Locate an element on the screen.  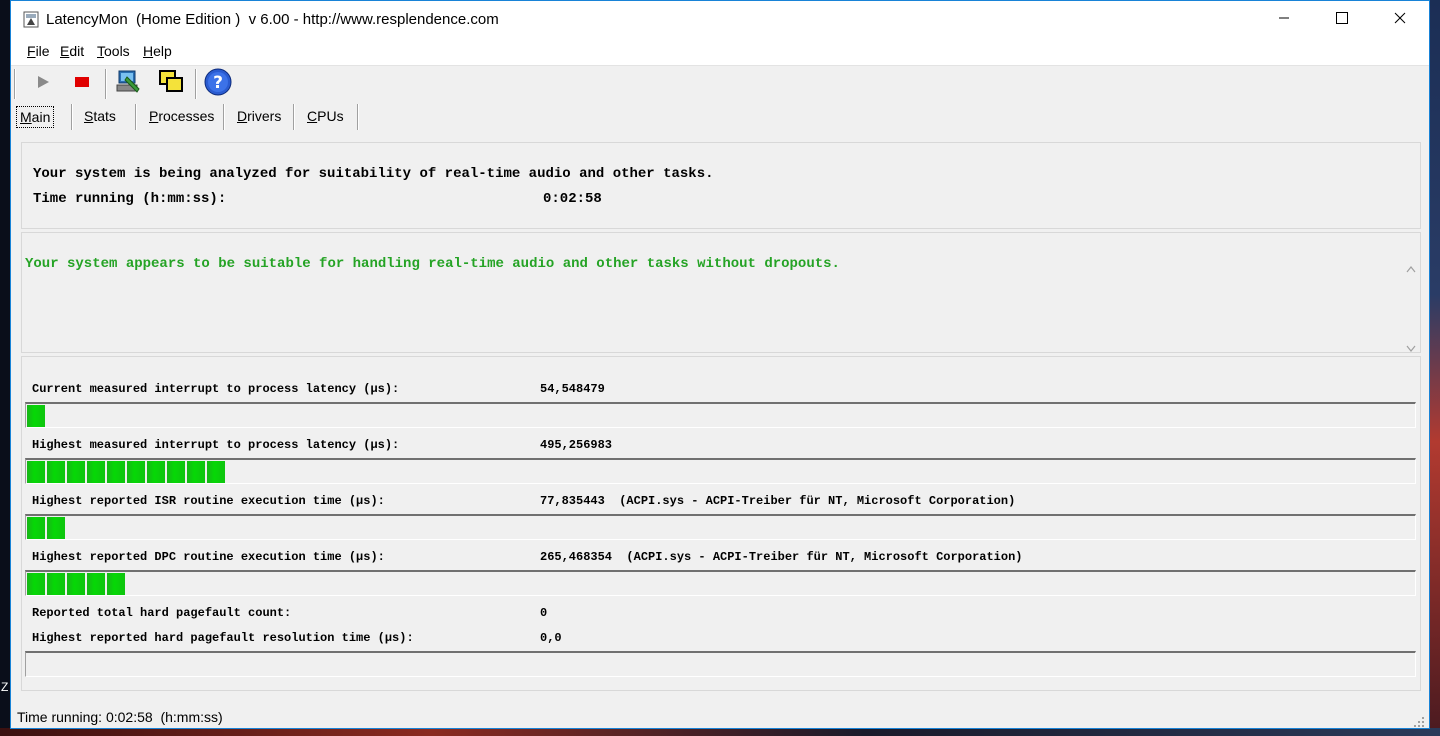
toolbar: ? is located at coordinates (720, 84).